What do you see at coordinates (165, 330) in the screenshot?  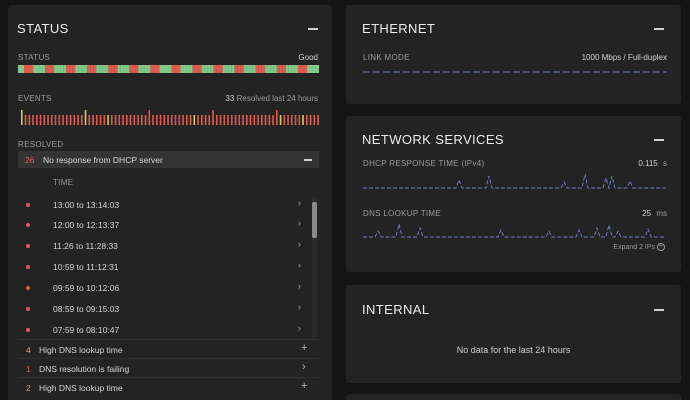 I see `time-row: 07:59 to 08:10:47 ›` at bounding box center [165, 330].